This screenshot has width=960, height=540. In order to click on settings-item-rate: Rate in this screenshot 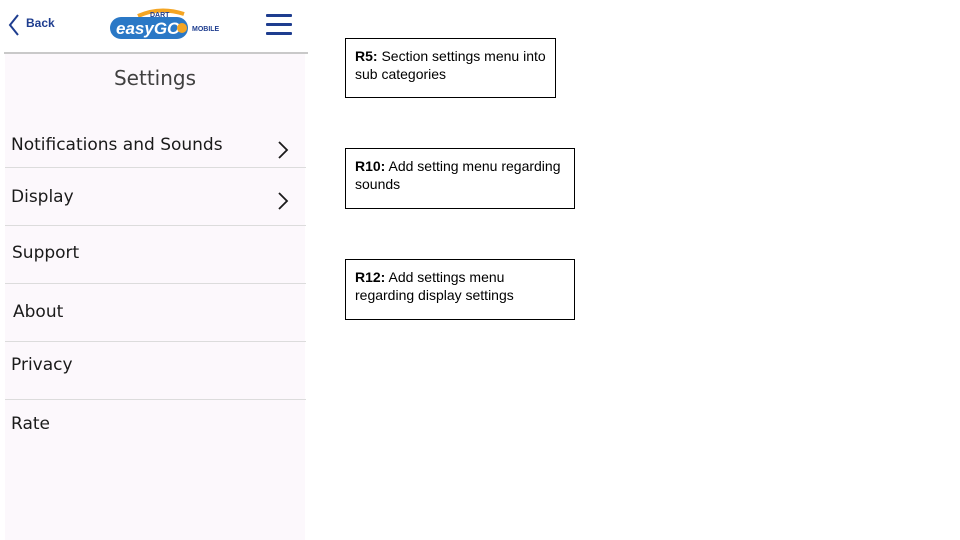, I will do `click(155, 428)`.